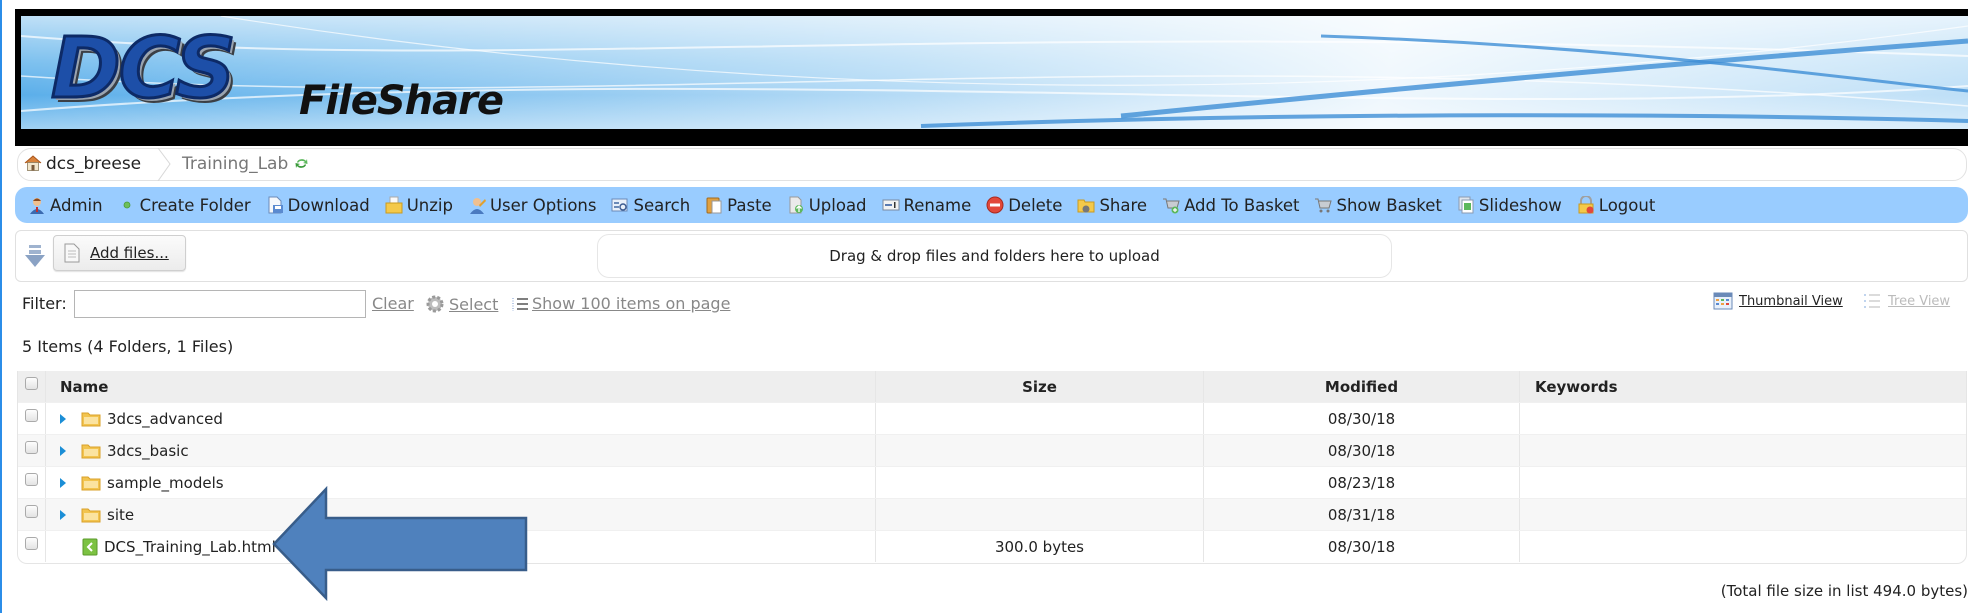 The image size is (1980, 613). I want to click on refresh-icon, so click(301, 163).